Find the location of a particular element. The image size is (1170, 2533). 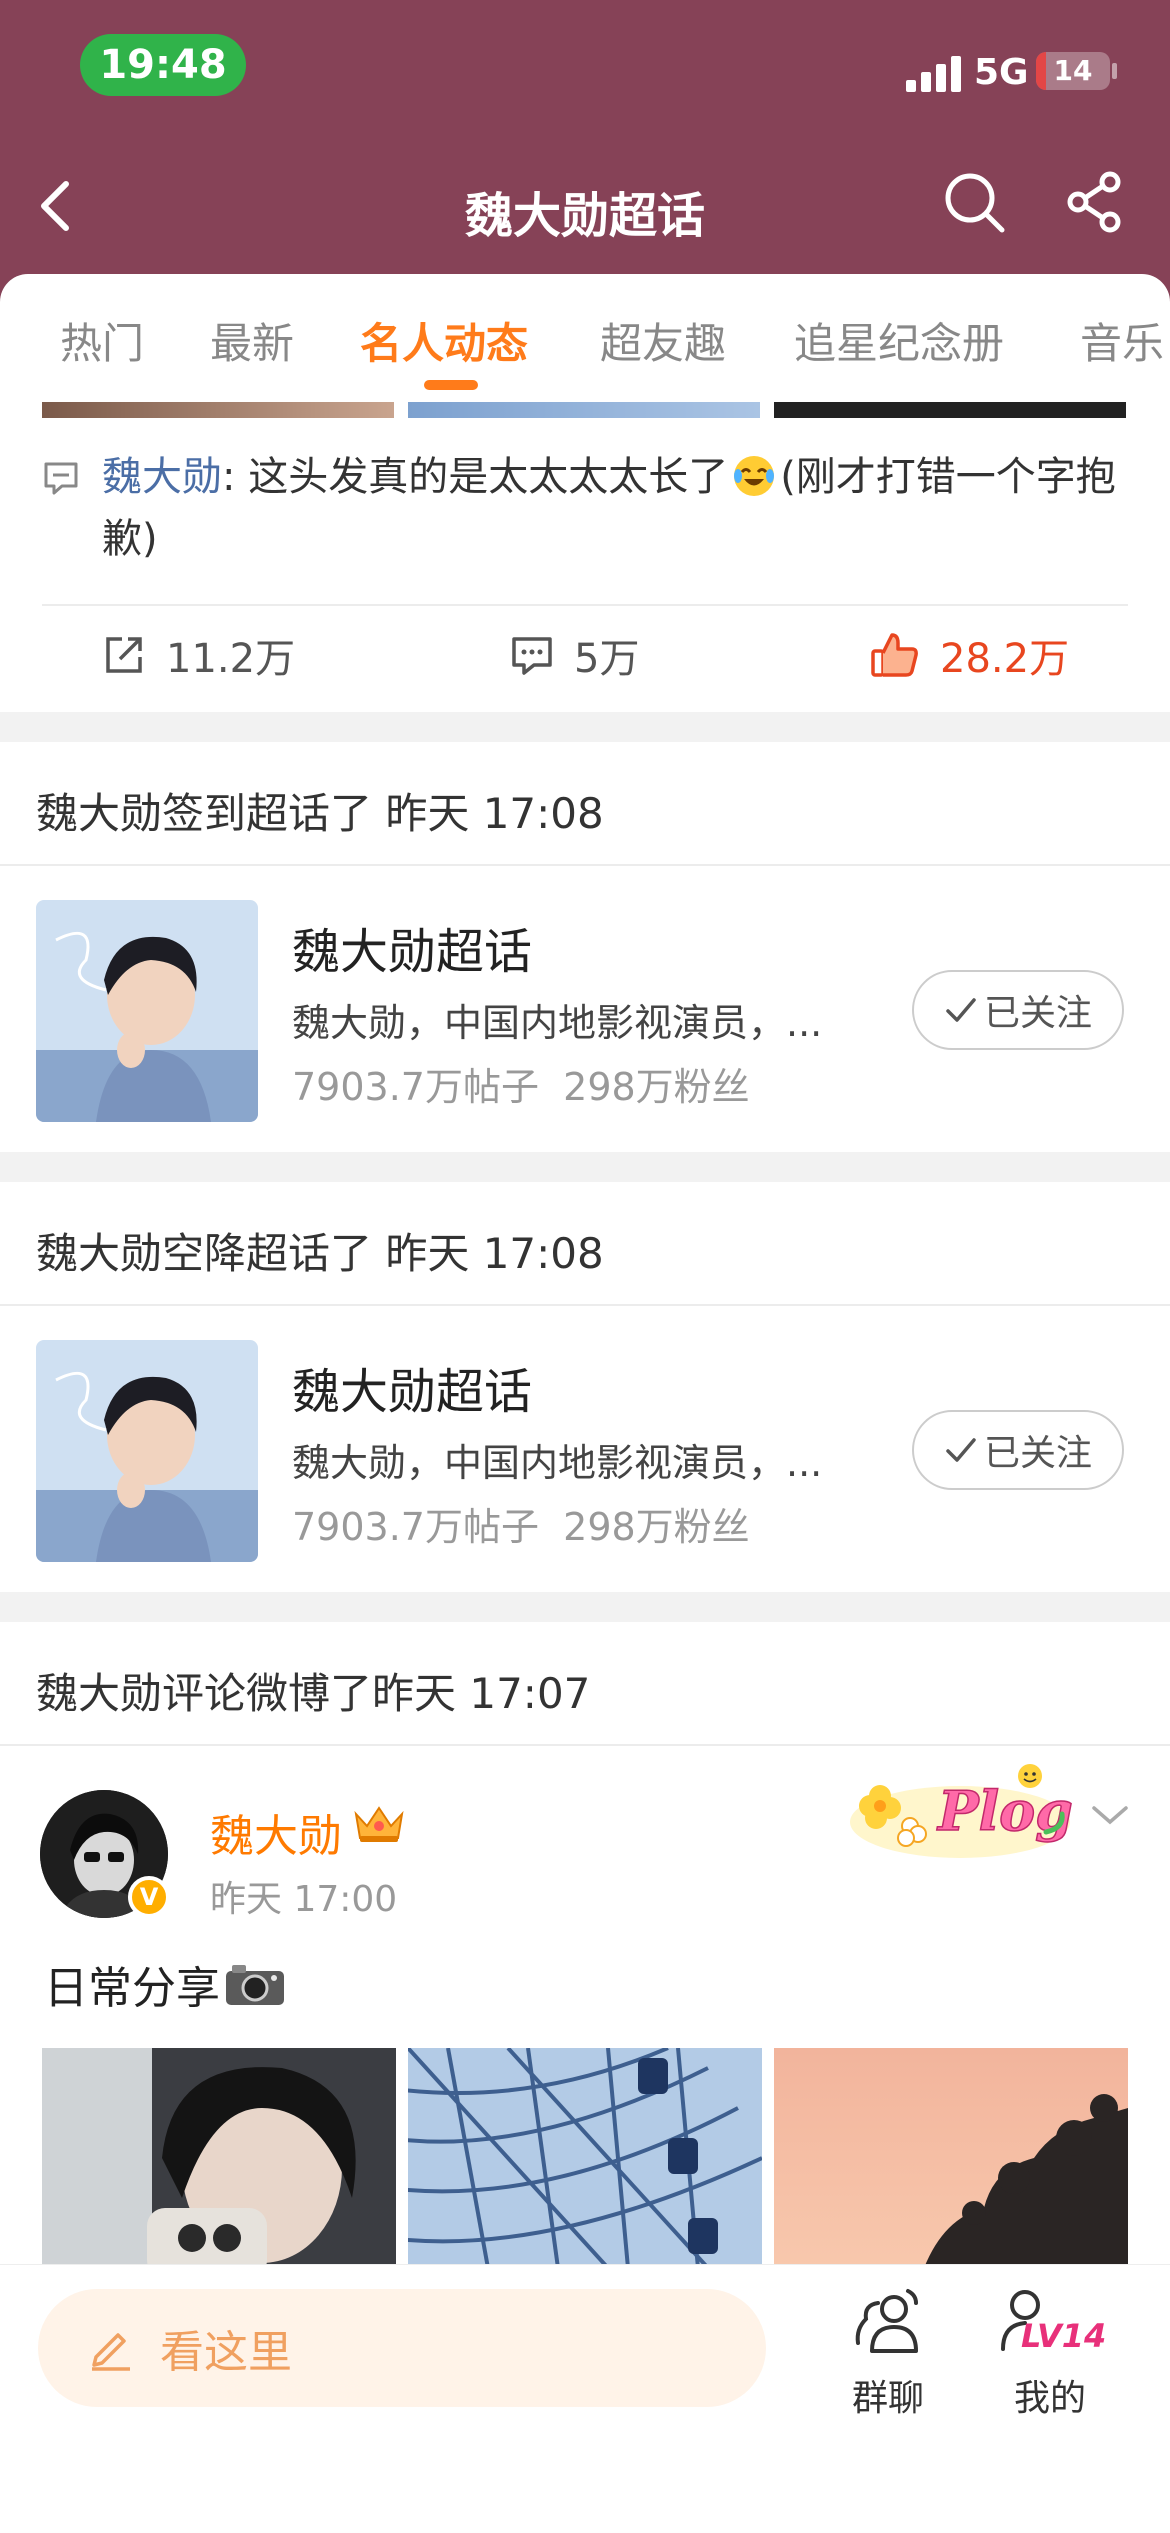

tab-music: 音乐 is located at coordinates (1122, 340).